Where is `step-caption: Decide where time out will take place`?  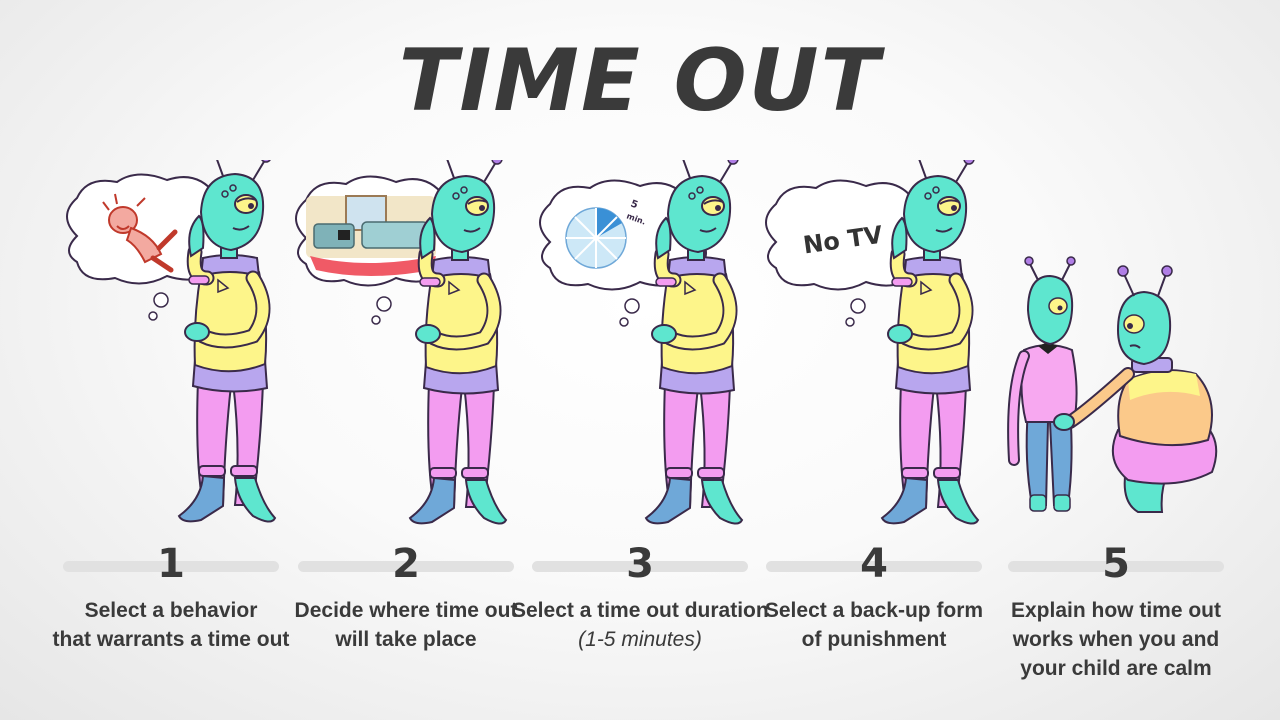 step-caption: Decide where time out will take place is located at coordinates (406, 625).